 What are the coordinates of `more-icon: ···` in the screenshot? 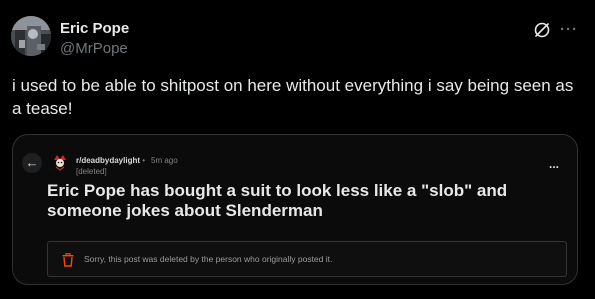 It's located at (569, 30).